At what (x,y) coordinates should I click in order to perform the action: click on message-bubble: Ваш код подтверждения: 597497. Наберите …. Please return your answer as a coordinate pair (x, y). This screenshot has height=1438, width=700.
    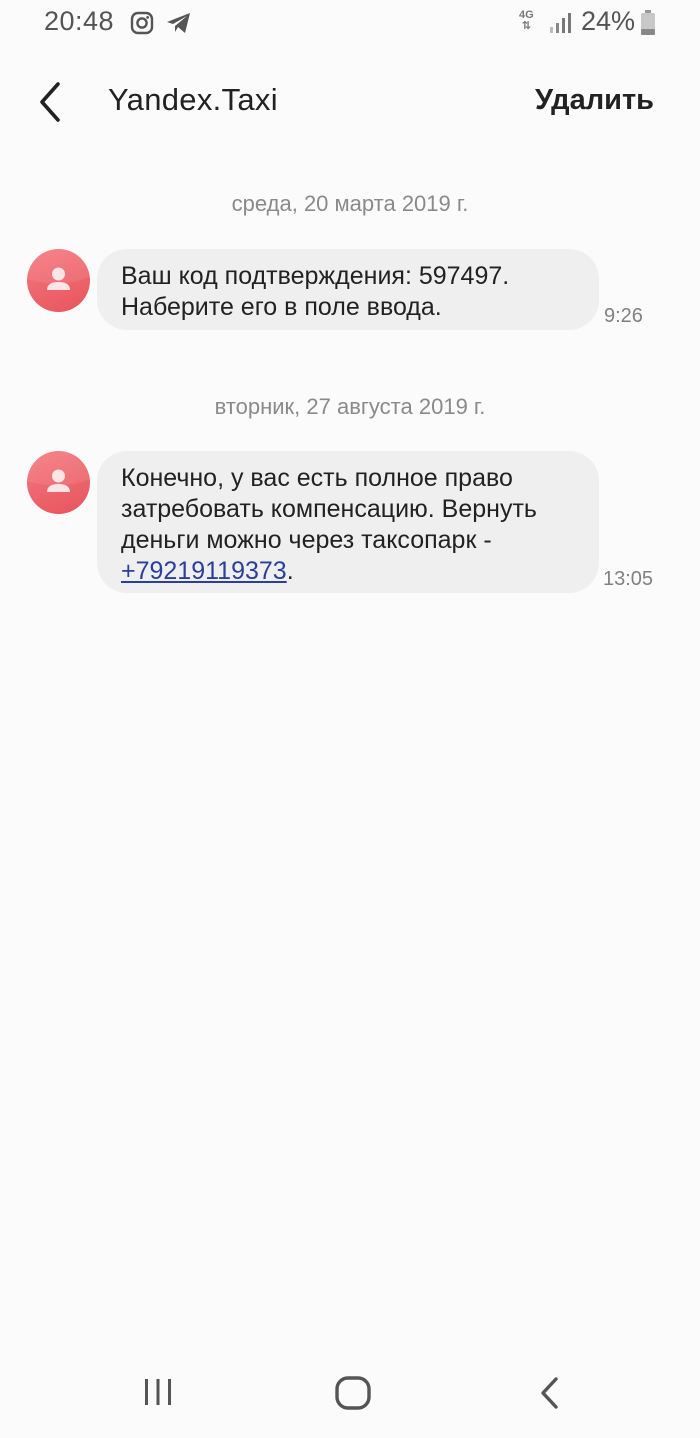
    Looking at the image, I should click on (348, 289).